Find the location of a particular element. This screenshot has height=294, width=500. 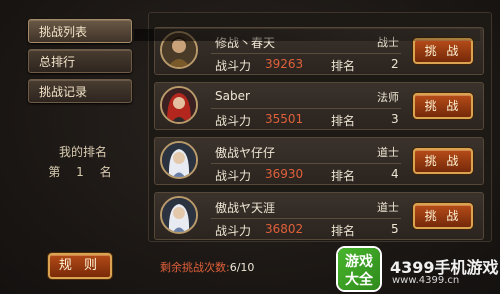

watermark-logo: 游戏 大全 is located at coordinates (359, 269).